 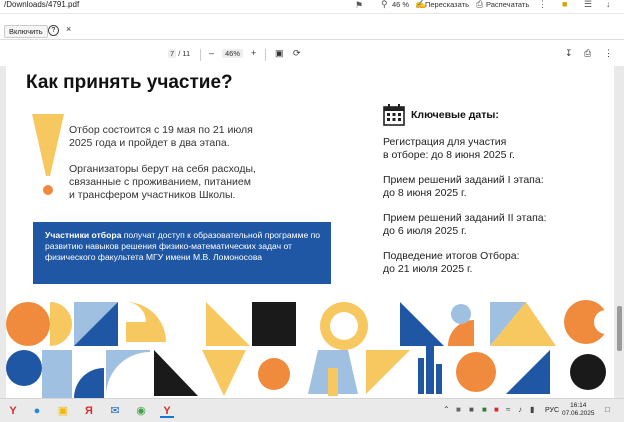 I want to click on clock: 16:14 07.06.2025, so click(x=578, y=410).